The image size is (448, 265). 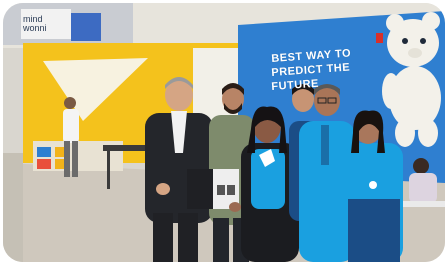 I want to click on banner-text: mind wonni, so click(x=35, y=23).